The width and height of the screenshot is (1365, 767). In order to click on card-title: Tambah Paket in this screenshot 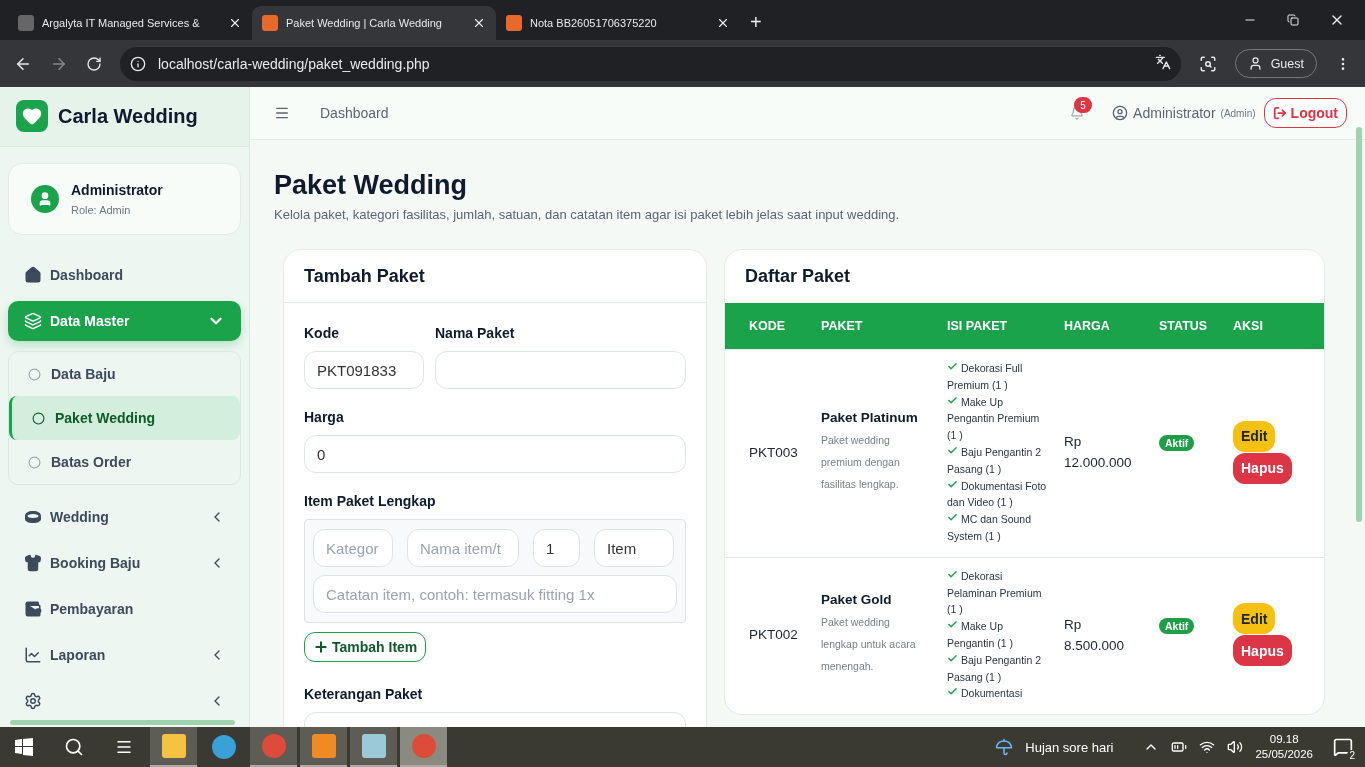, I will do `click(495, 276)`.